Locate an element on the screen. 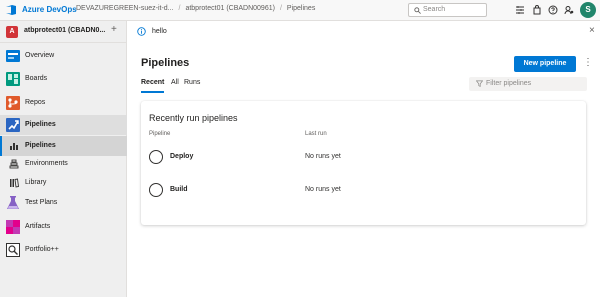  sidebar-item-overview: Overview is located at coordinates (63, 56).